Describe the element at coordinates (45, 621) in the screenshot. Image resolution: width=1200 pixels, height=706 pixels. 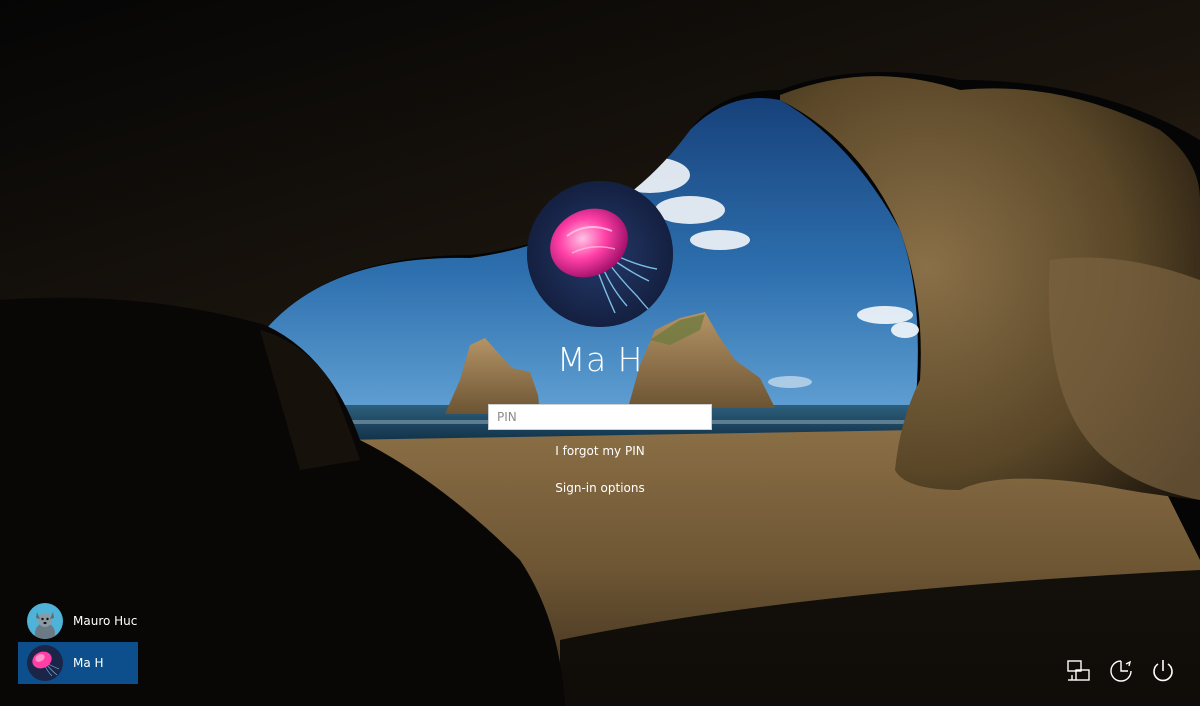
I see `dog-avatar-icon` at that location.